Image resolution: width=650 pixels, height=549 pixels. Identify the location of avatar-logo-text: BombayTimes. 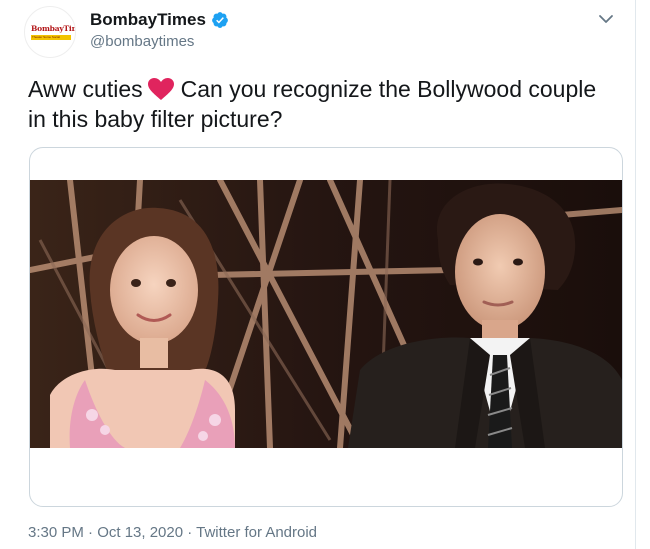
(53, 28).